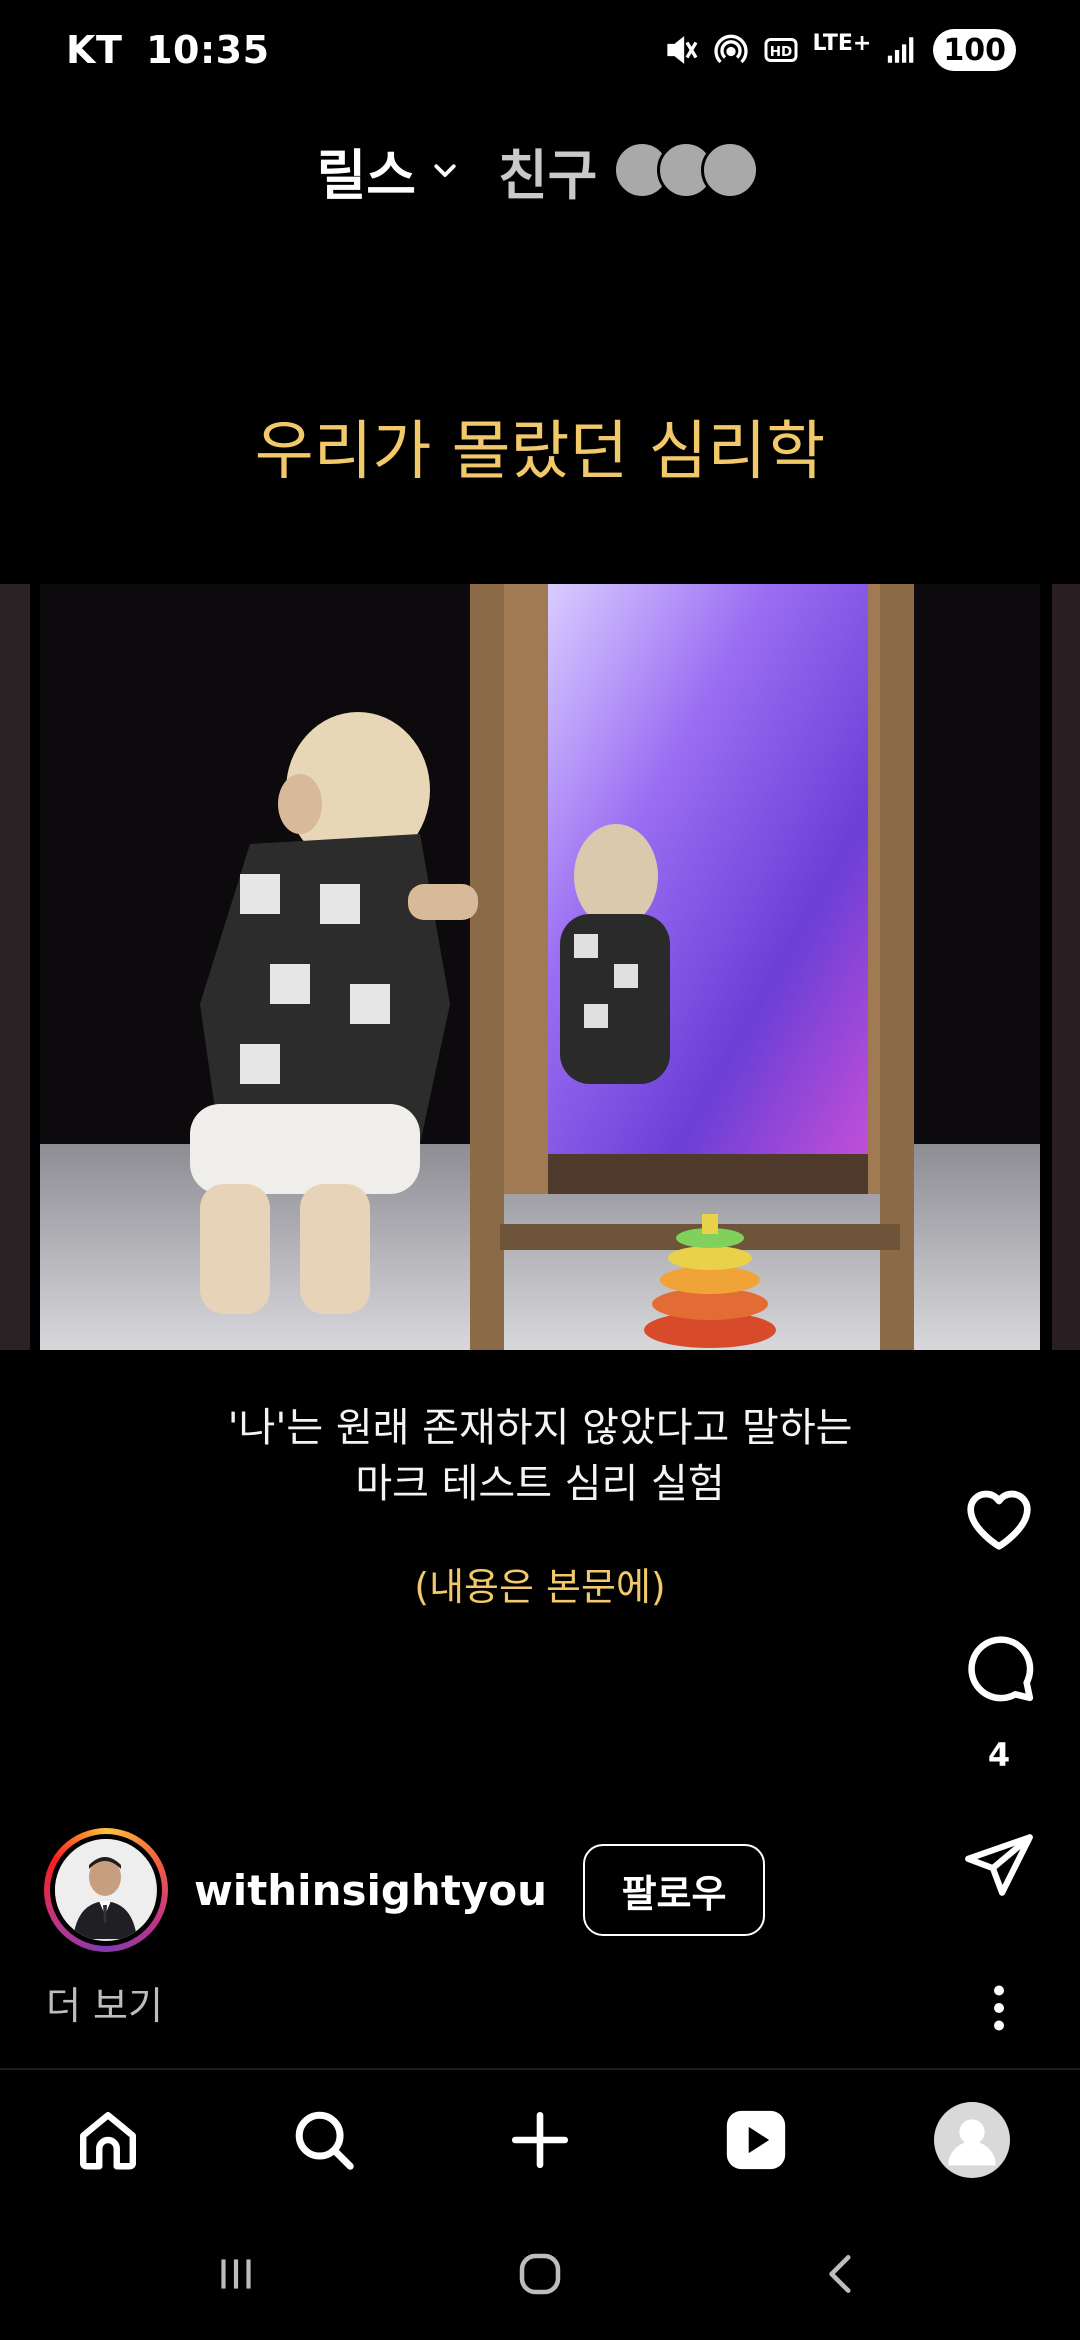 The height and width of the screenshot is (2340, 1080). I want to click on system-recent-apps-button, so click(236, 2274).